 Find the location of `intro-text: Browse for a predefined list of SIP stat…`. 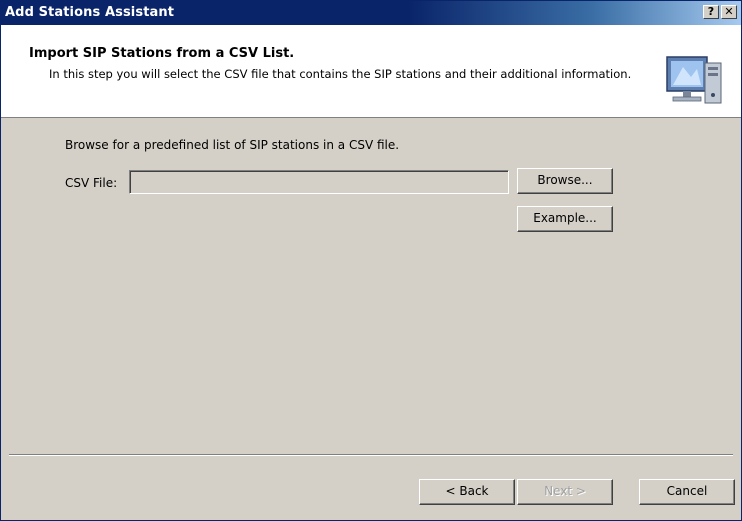

intro-text: Browse for a predefined list of SIP stat… is located at coordinates (232, 145).